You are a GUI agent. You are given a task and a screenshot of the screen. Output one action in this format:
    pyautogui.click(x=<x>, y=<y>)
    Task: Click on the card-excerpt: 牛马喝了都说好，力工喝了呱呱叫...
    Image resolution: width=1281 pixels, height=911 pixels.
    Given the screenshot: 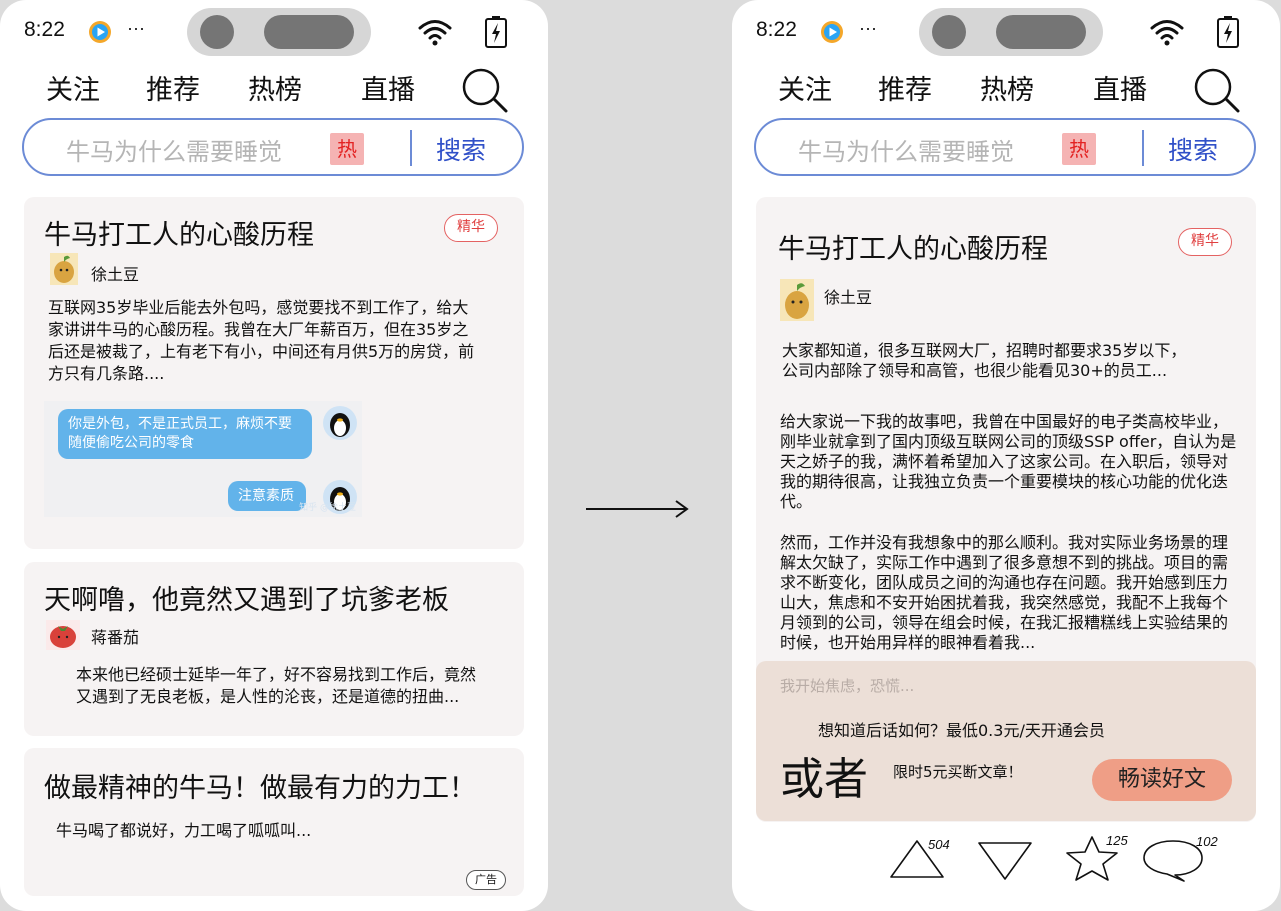 What is the action you would take?
    pyautogui.click(x=184, y=830)
    